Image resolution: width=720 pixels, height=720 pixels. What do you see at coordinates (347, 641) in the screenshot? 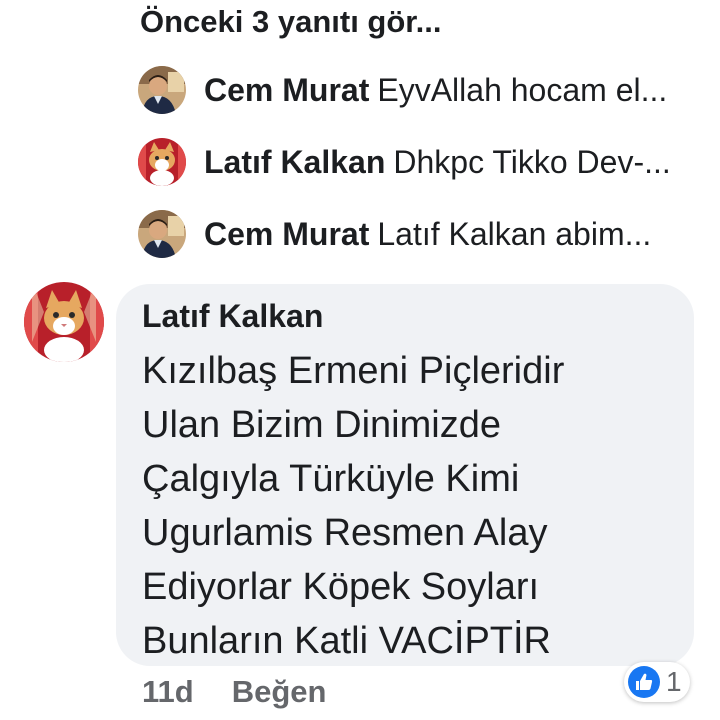
I see `comment-line: Bunların Katli VACİPTİR` at bounding box center [347, 641].